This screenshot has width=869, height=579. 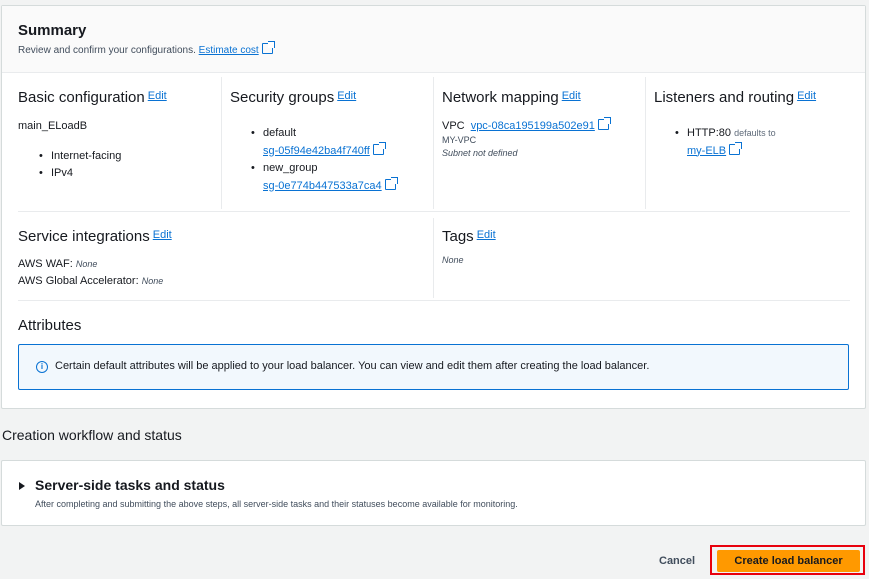 What do you see at coordinates (677, 561) in the screenshot?
I see `cancel-button: Cancel` at bounding box center [677, 561].